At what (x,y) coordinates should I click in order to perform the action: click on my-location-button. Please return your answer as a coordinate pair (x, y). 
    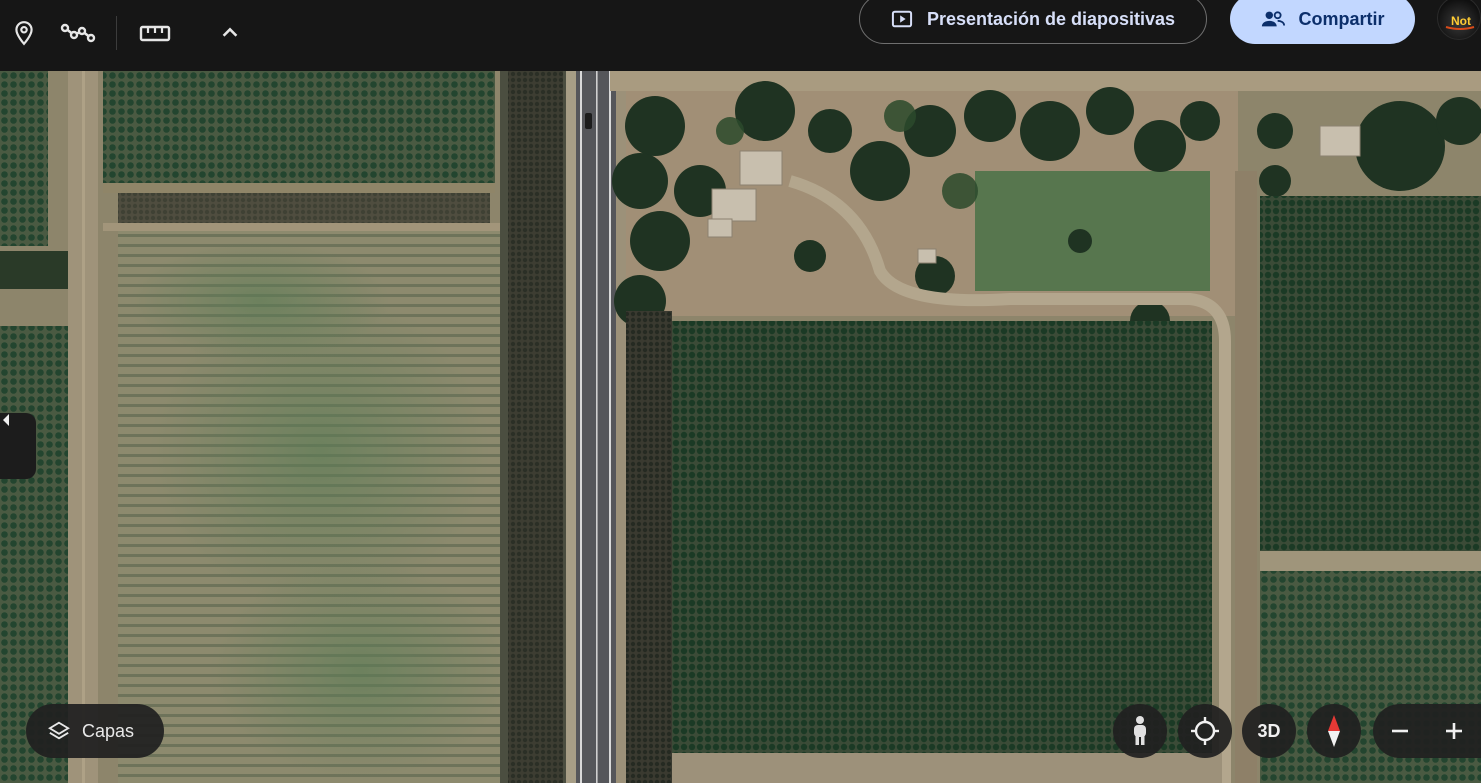
    Looking at the image, I should click on (1205, 731).